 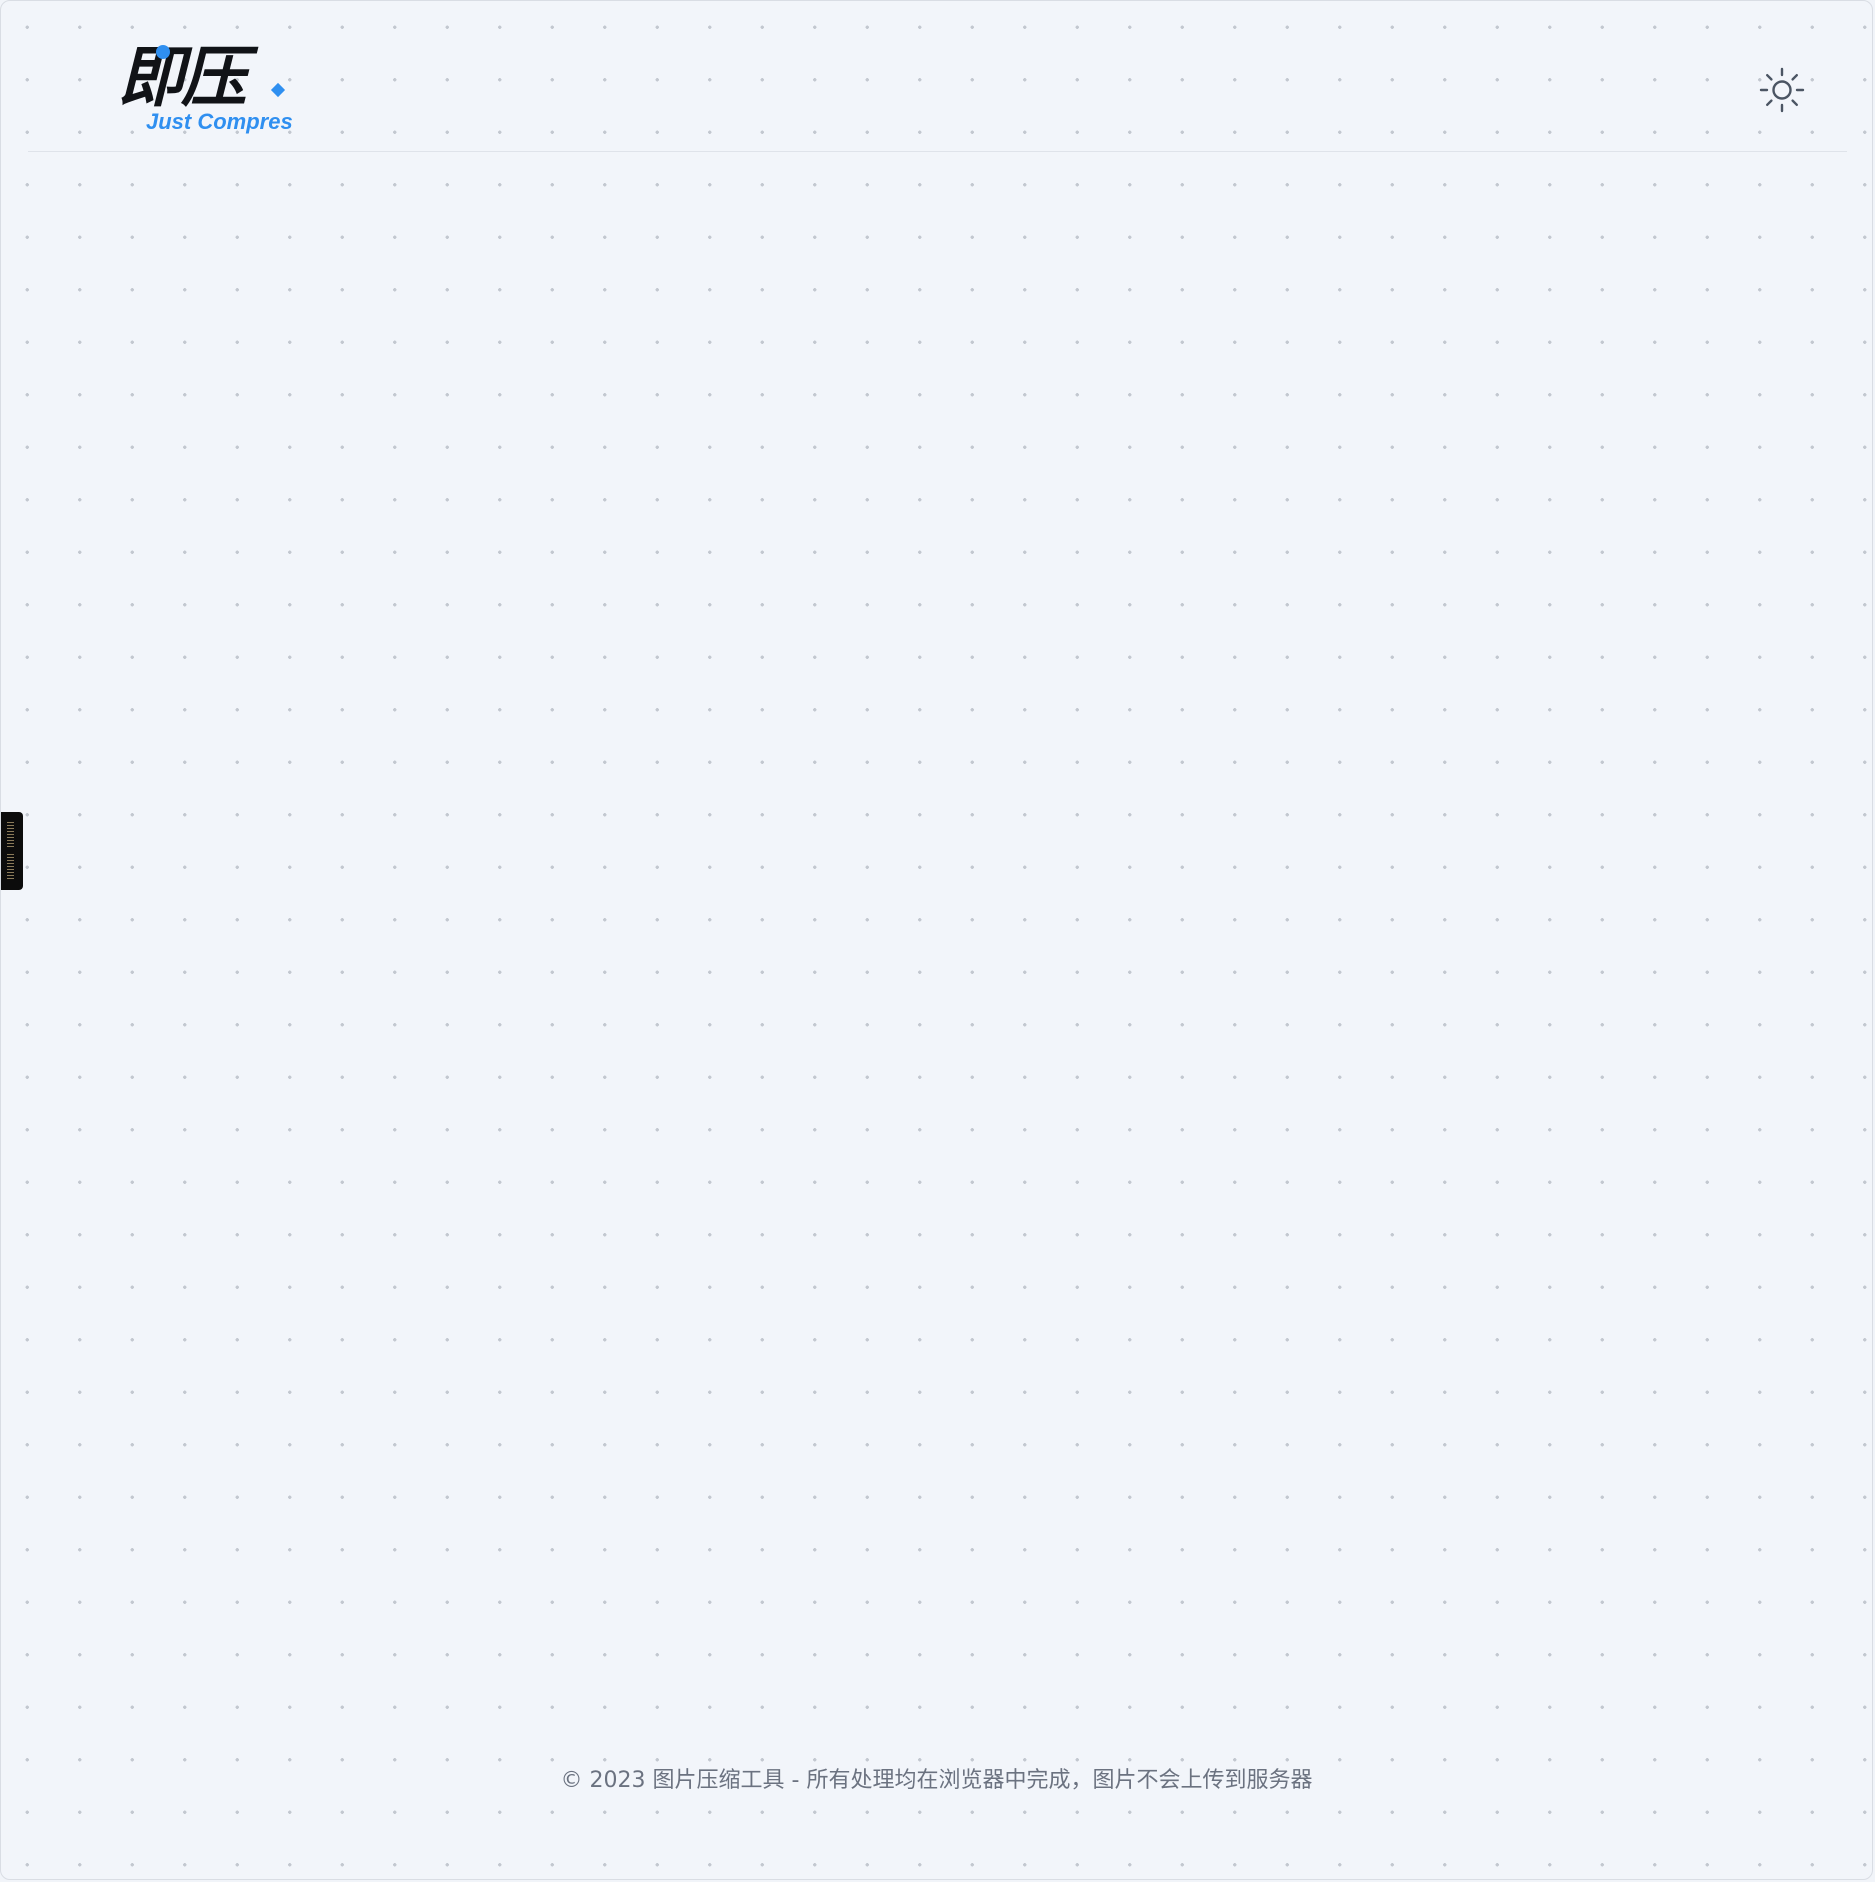 What do you see at coordinates (936, 1780) in the screenshot?
I see `footer-copyright: © 2023 图片压缩工具 - 所有处理均在浏览器中完成，图片不会上传到服务器` at bounding box center [936, 1780].